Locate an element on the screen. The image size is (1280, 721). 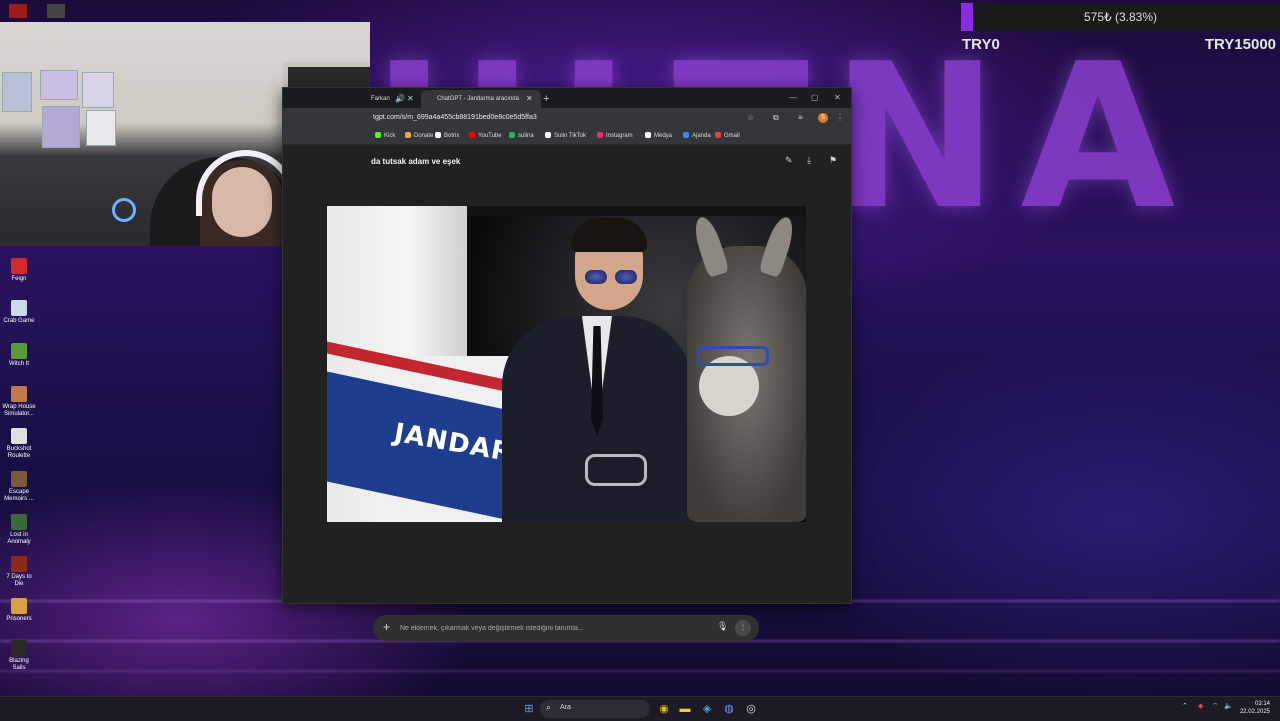
prompt-box: + 🎙 ⫶ is located at coordinates (566, 628).